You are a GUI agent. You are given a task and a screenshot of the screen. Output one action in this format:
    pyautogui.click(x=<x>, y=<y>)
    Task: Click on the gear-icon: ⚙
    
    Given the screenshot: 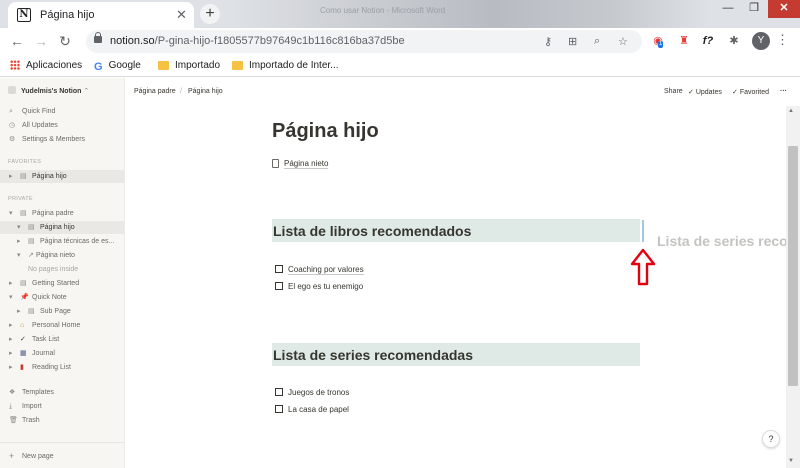 What is the action you would take?
    pyautogui.click(x=12, y=139)
    